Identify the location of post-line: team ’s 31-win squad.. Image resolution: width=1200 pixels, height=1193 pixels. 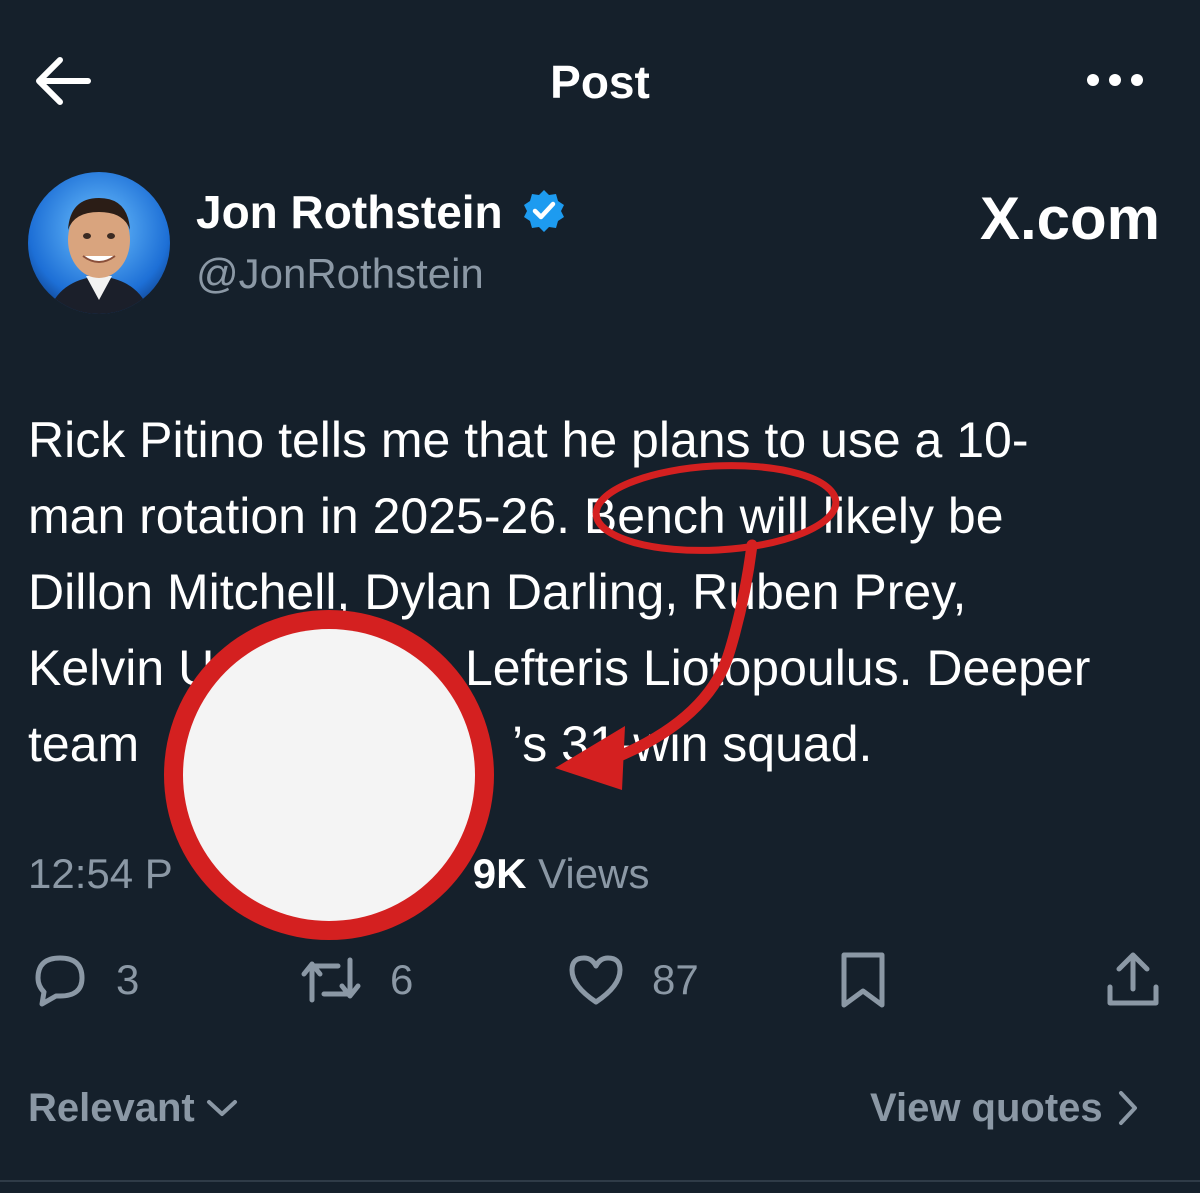
(603, 744).